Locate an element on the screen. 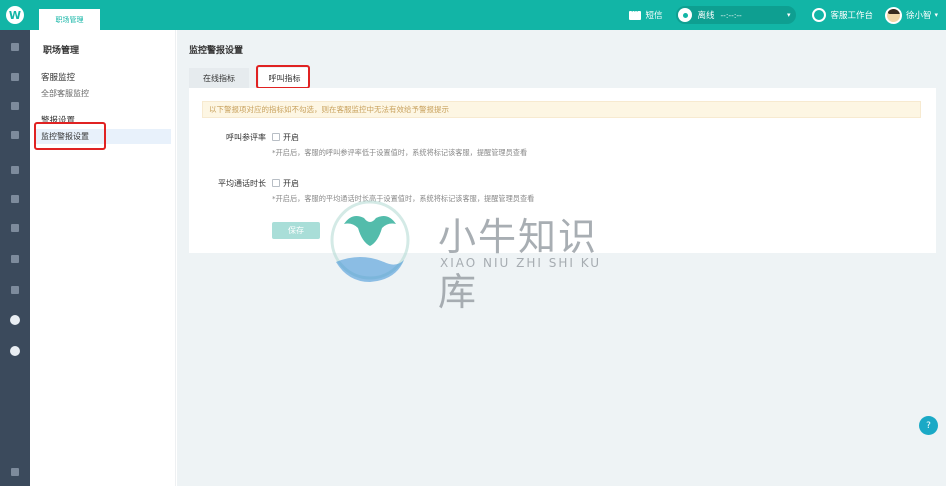  sms-button: 短信 is located at coordinates (646, 14).